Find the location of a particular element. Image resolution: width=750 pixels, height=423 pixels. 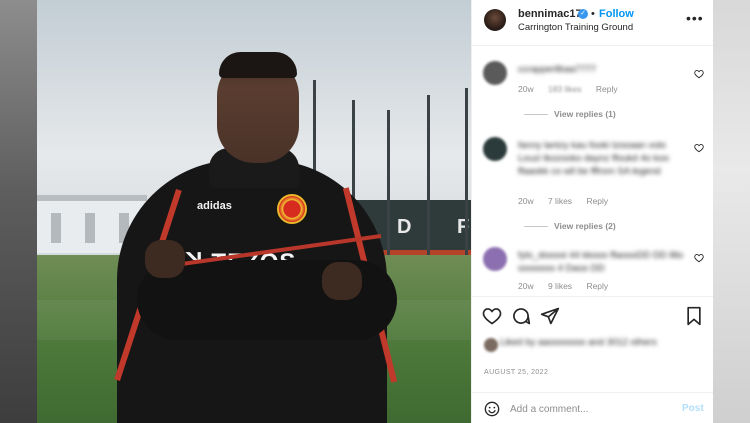

like-heart-icon is located at coordinates (492, 316).